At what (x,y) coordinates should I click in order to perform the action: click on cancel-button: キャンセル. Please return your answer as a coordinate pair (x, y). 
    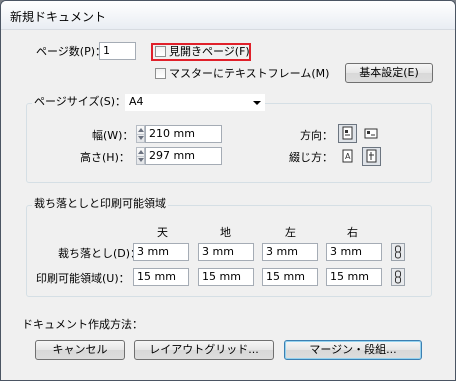
    Looking at the image, I should click on (80, 350).